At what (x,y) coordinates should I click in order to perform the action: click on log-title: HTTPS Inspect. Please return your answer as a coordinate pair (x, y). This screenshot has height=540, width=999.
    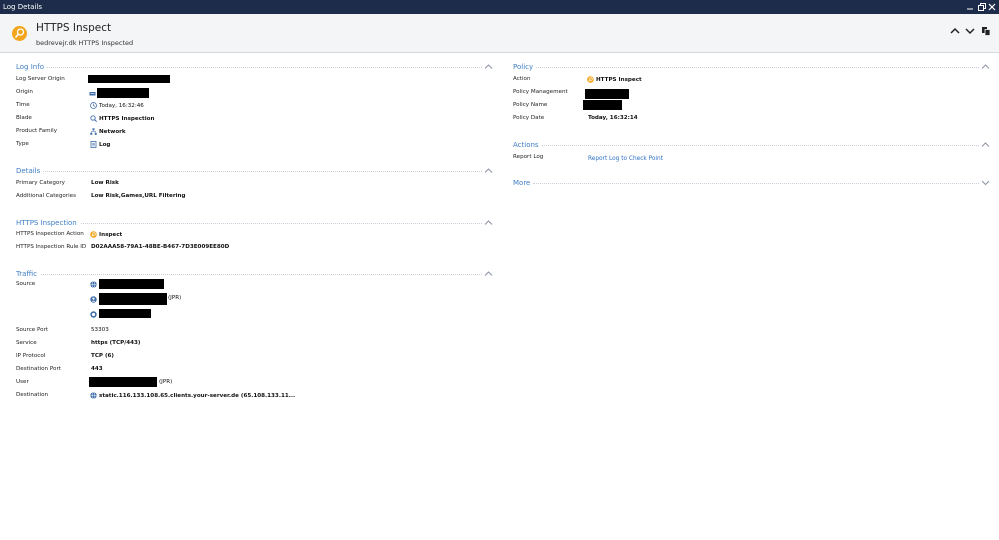
    Looking at the image, I should click on (74, 28).